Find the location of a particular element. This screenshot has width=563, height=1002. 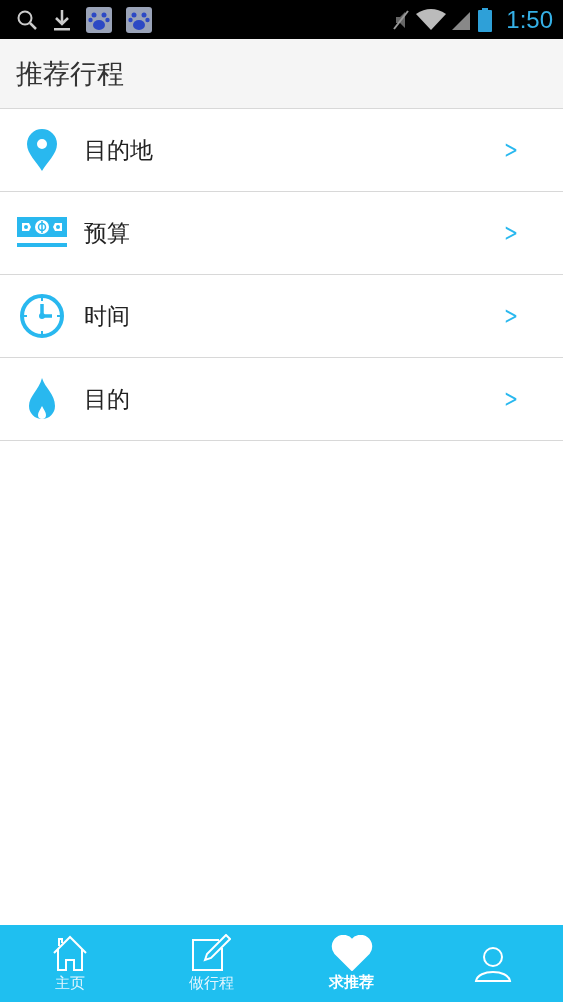

muted-icon is located at coordinates (401, 19).